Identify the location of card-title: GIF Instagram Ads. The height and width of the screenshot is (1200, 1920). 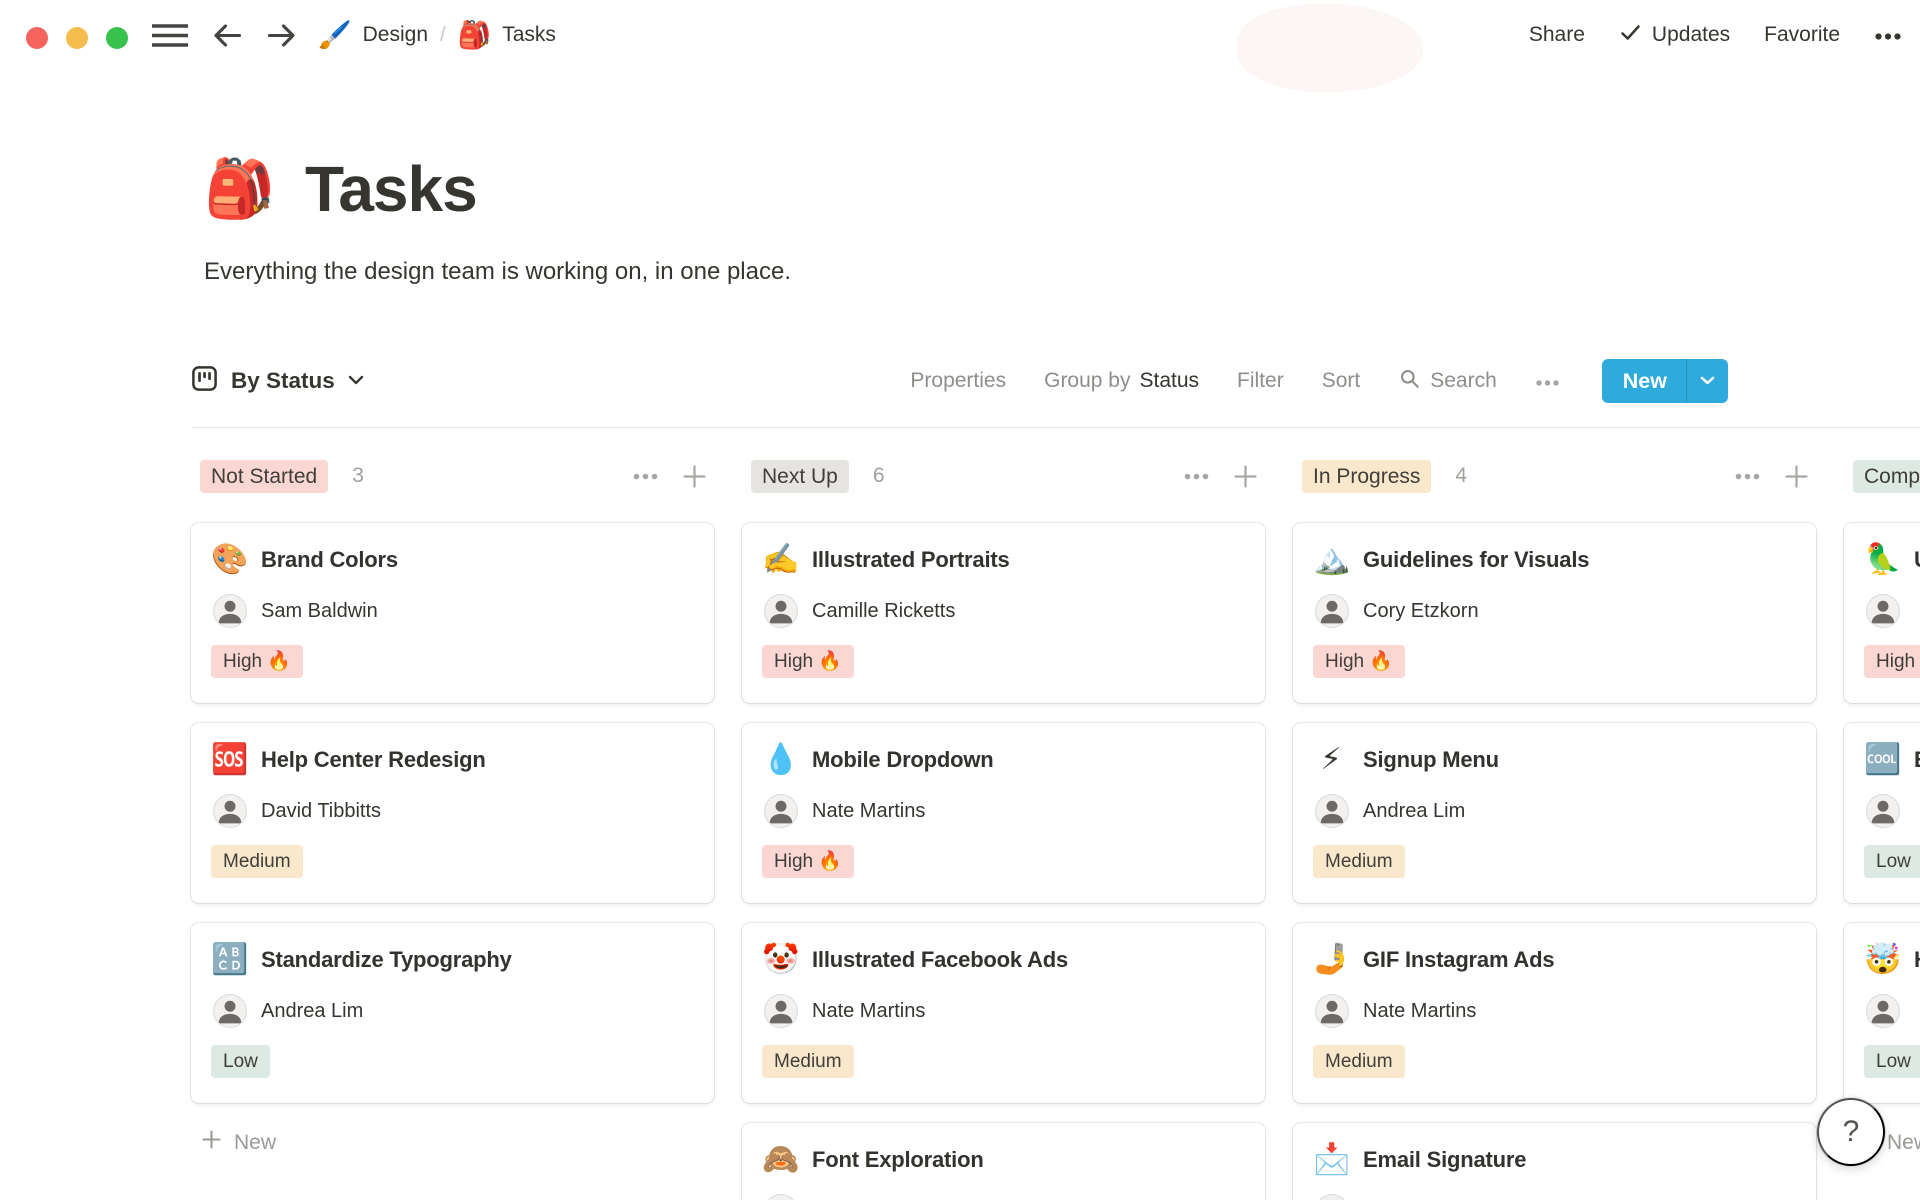
(1459, 959).